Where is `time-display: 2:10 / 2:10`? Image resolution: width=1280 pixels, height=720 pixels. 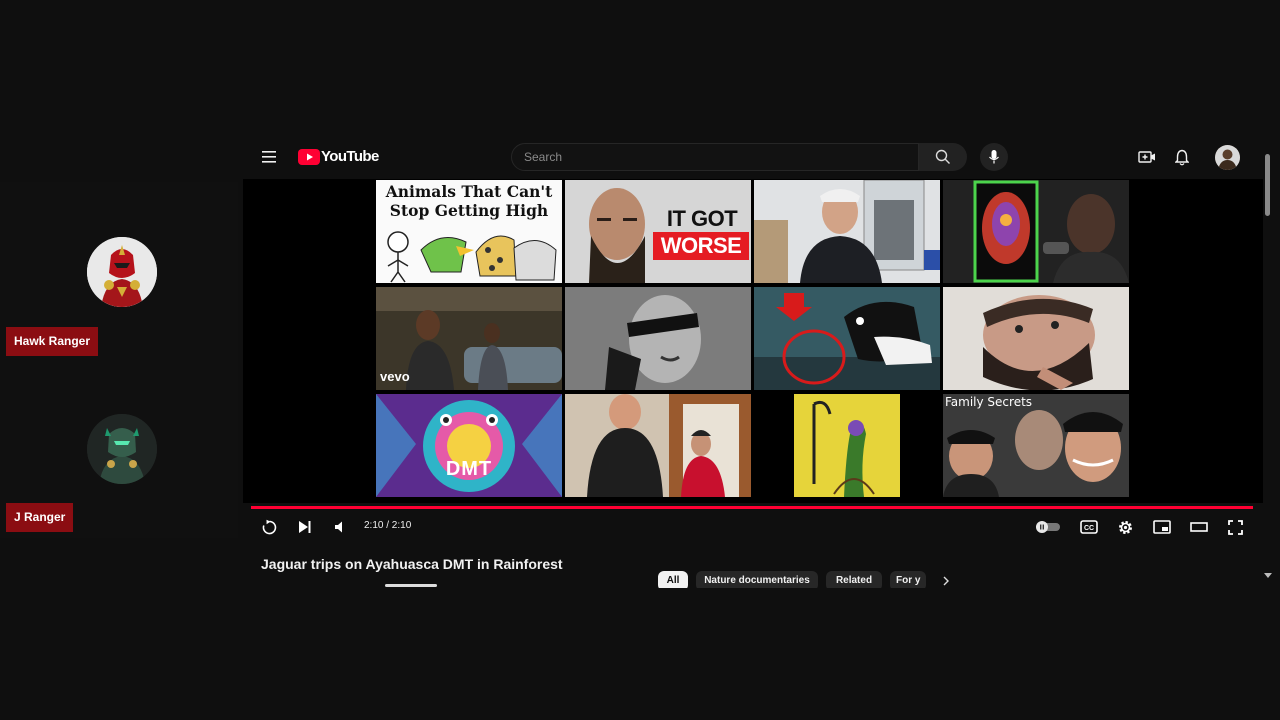 time-display: 2:10 / 2:10 is located at coordinates (388, 525).